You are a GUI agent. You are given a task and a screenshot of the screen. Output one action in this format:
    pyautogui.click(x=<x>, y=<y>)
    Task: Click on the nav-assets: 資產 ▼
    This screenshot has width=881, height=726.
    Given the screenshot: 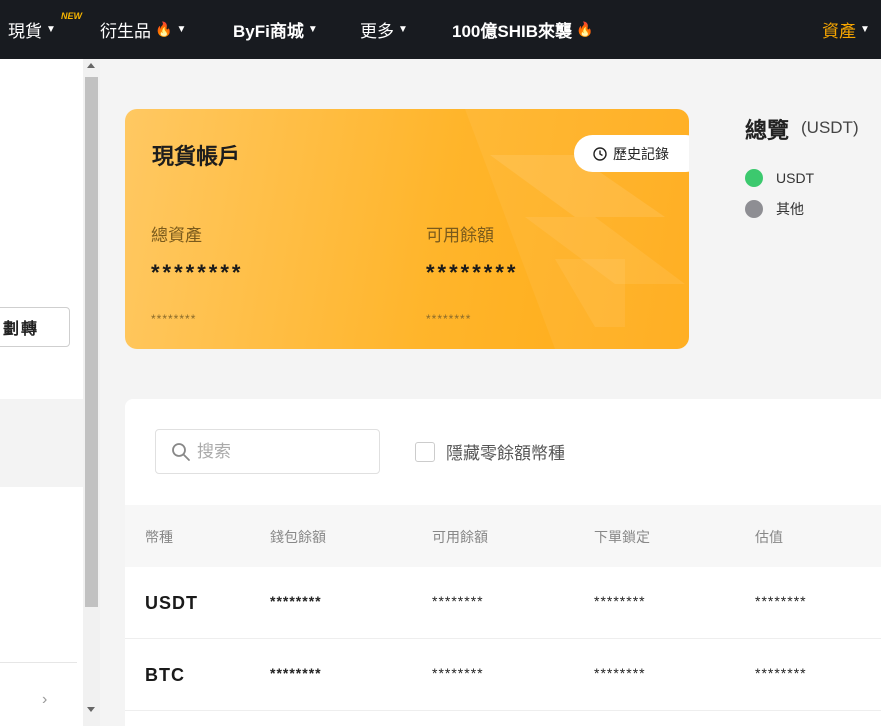 What is the action you would take?
    pyautogui.click(x=846, y=29)
    